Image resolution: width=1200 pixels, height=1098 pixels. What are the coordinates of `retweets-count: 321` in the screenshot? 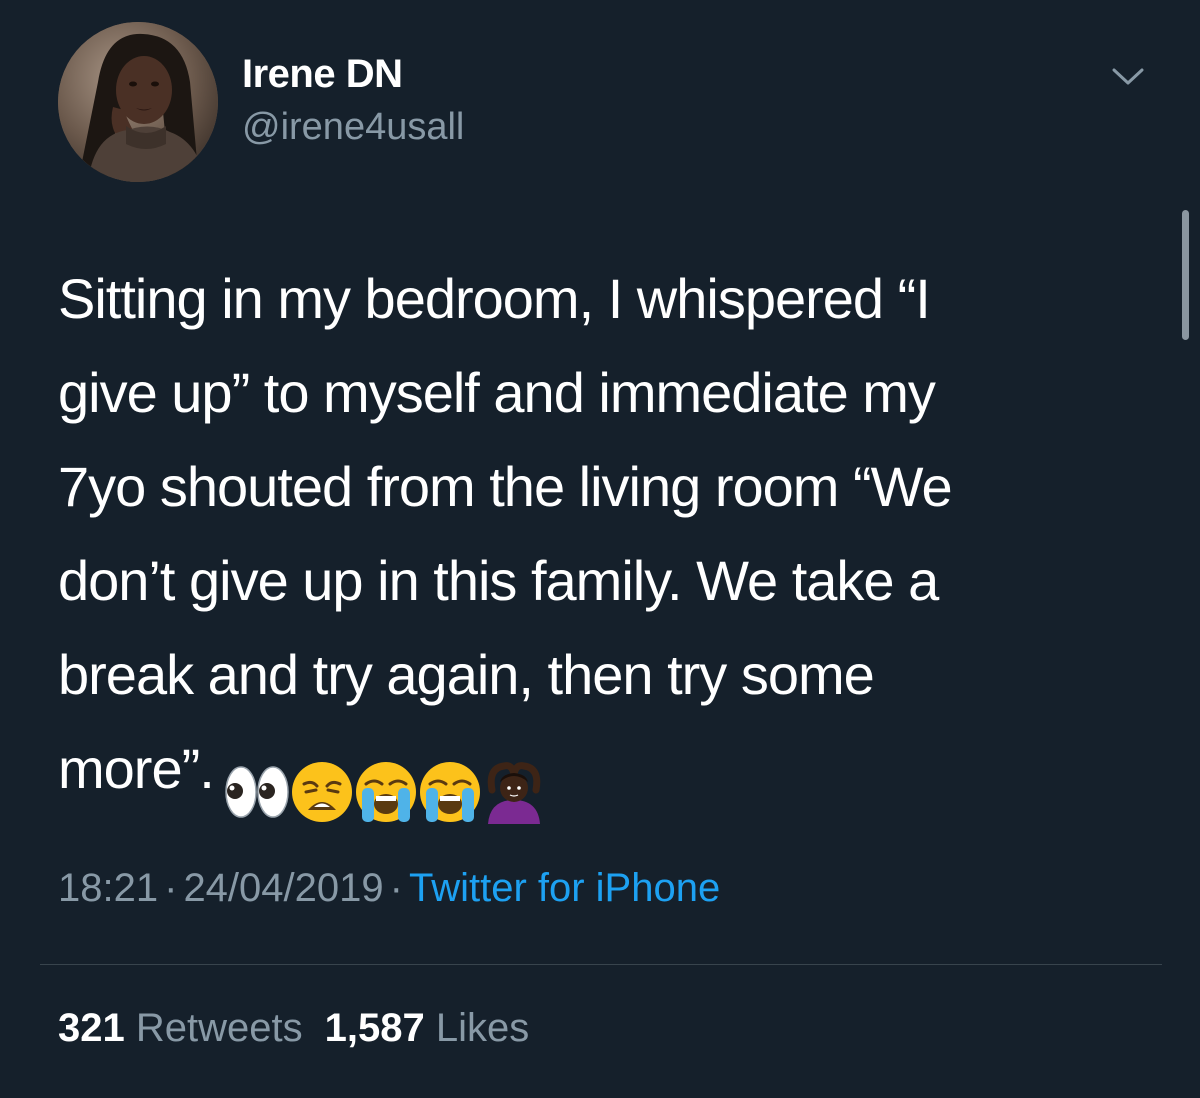 It's located at (91, 1028).